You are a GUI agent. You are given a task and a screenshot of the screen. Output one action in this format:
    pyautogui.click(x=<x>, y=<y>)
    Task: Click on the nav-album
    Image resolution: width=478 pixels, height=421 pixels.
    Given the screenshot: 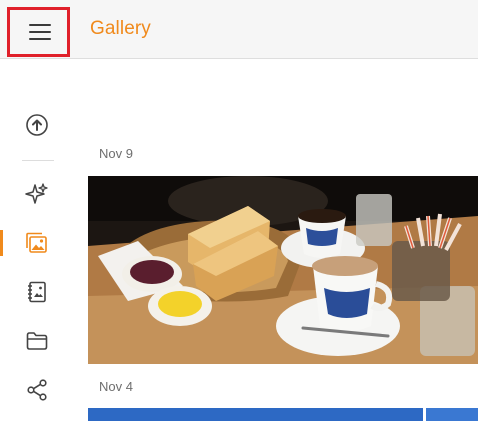 What is the action you would take?
    pyautogui.click(x=37, y=292)
    